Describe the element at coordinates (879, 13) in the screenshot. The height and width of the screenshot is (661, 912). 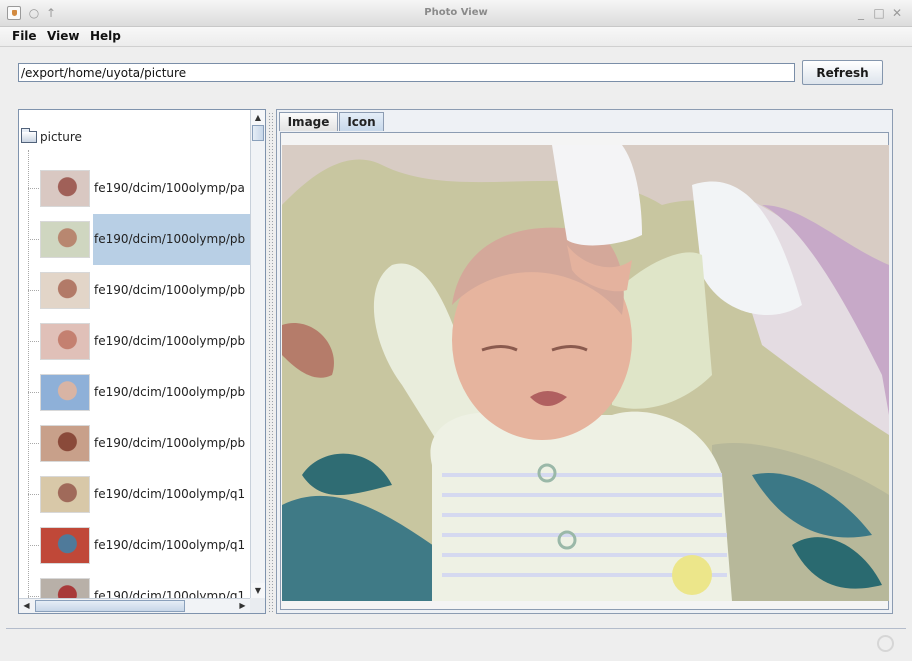
I see `maximize-icon: □` at that location.